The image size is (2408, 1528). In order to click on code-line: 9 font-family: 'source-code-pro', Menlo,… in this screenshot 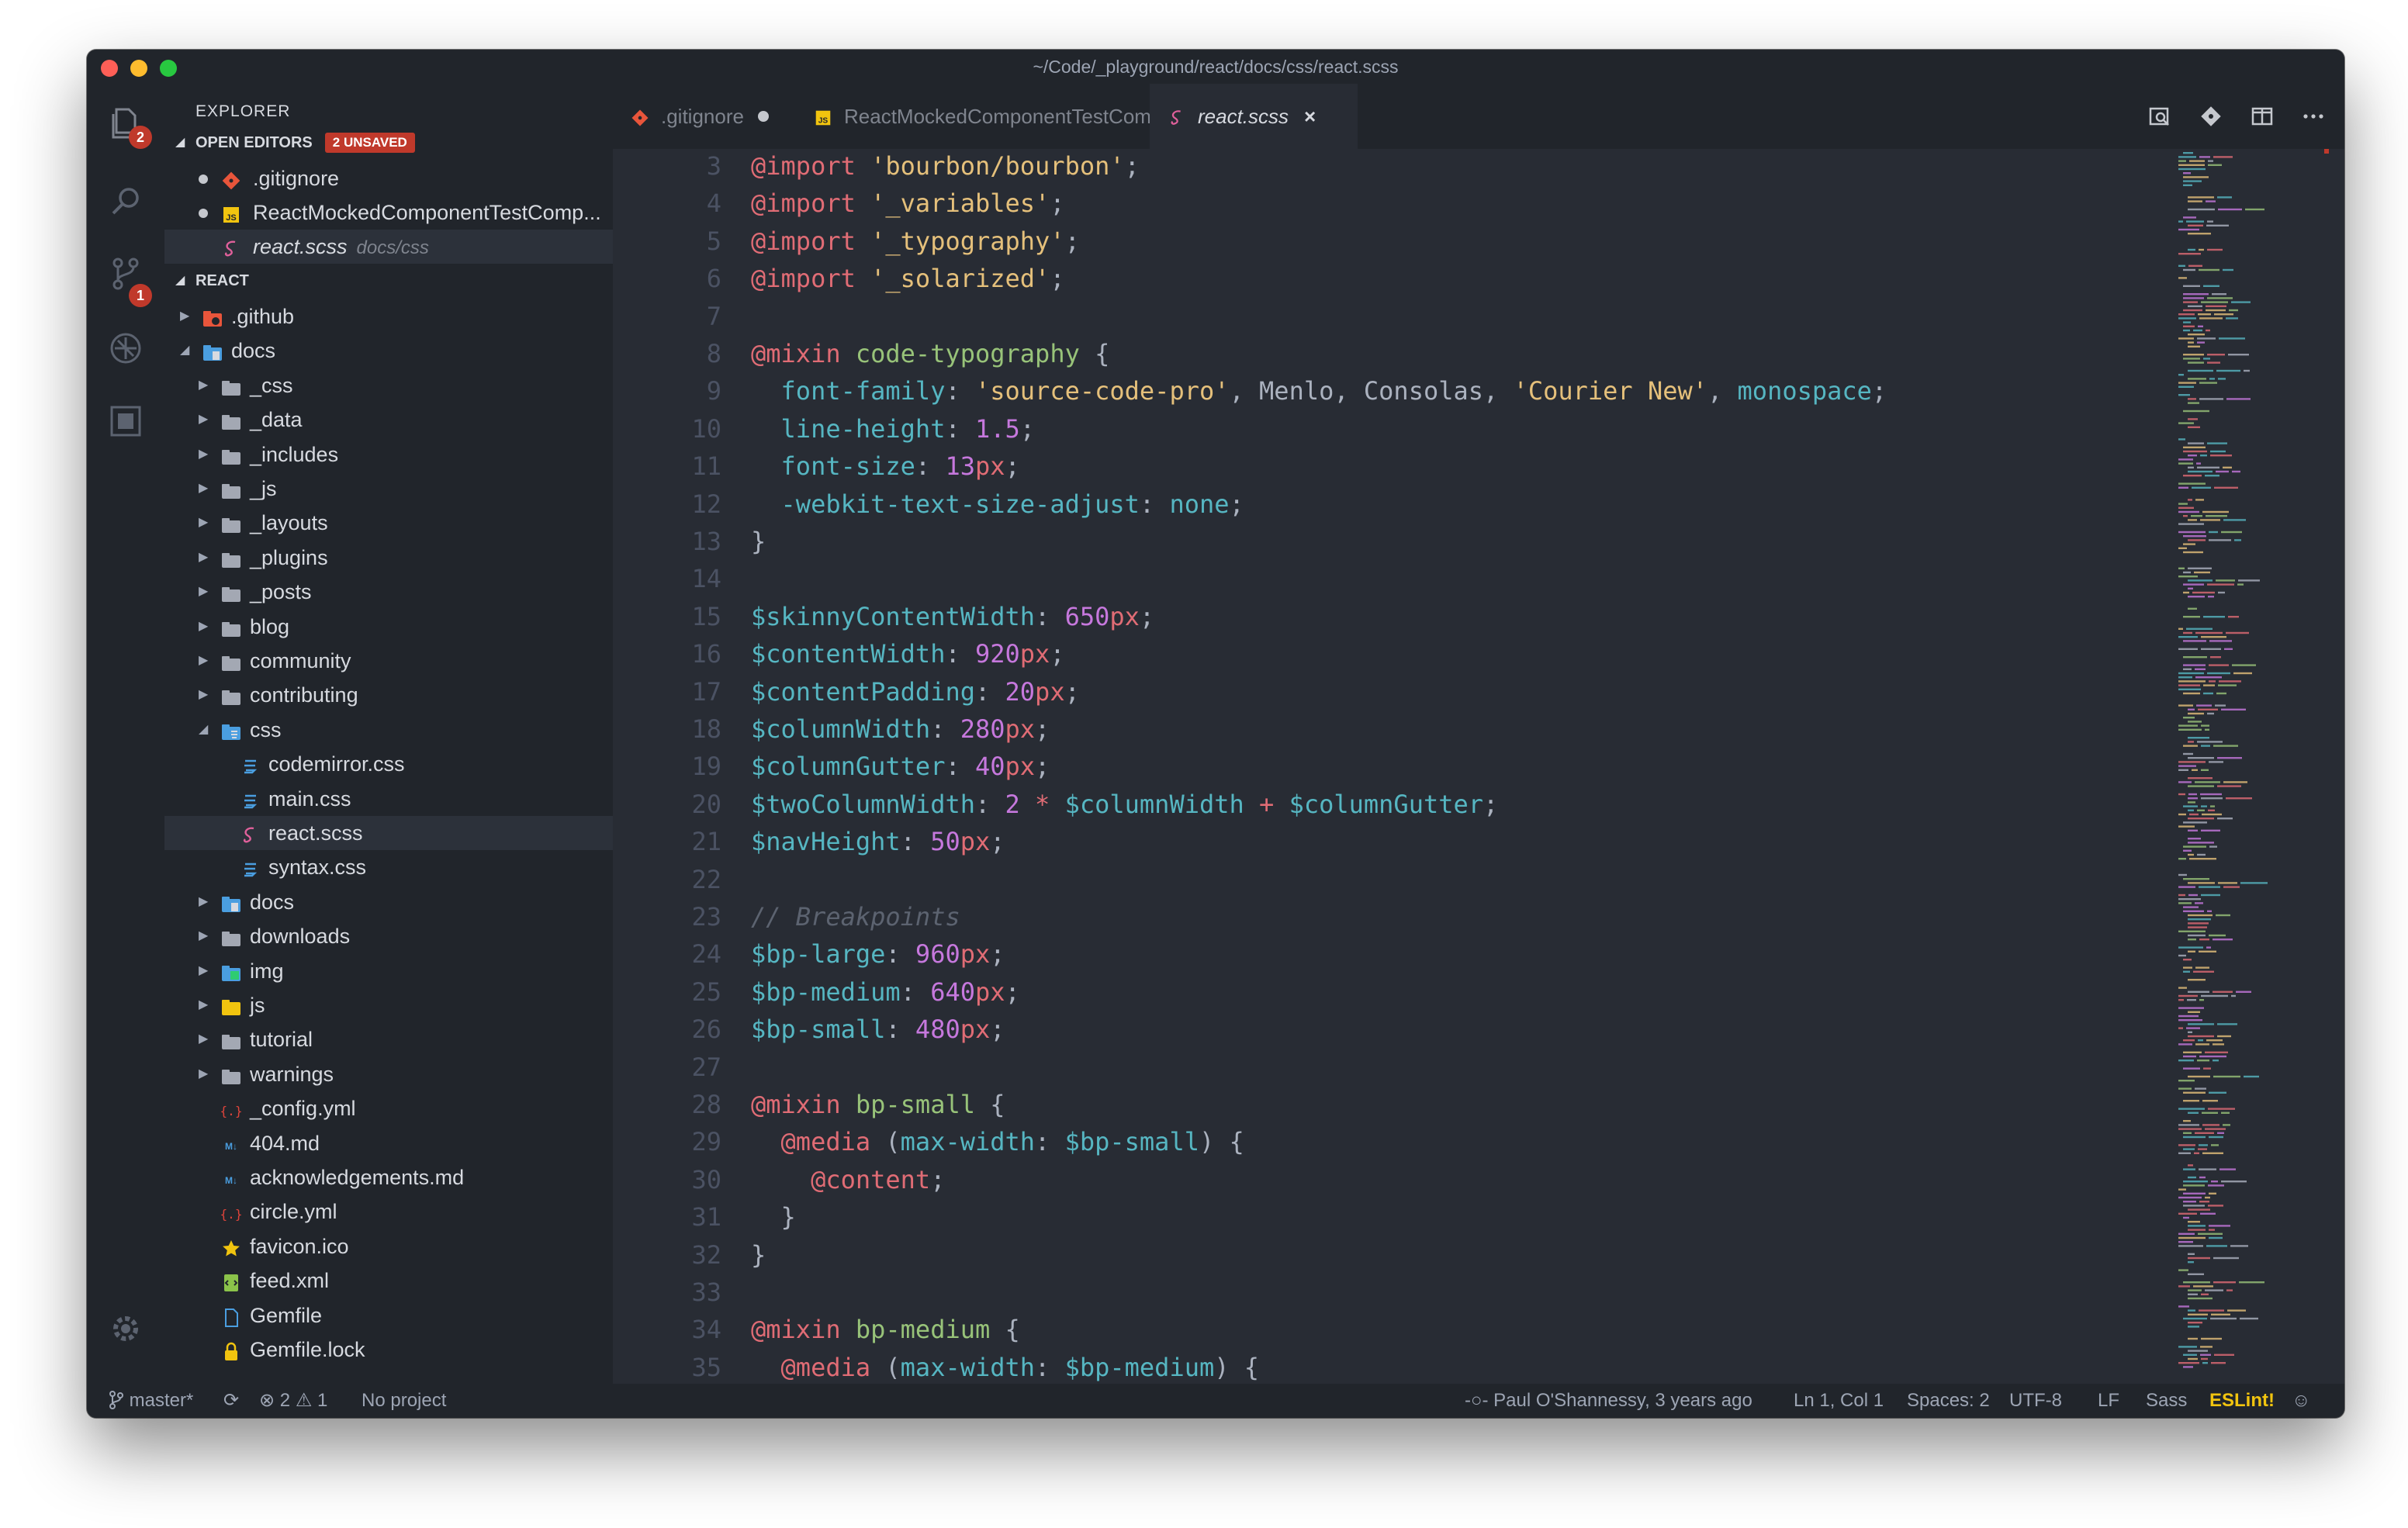, I will do `click(1388, 391)`.